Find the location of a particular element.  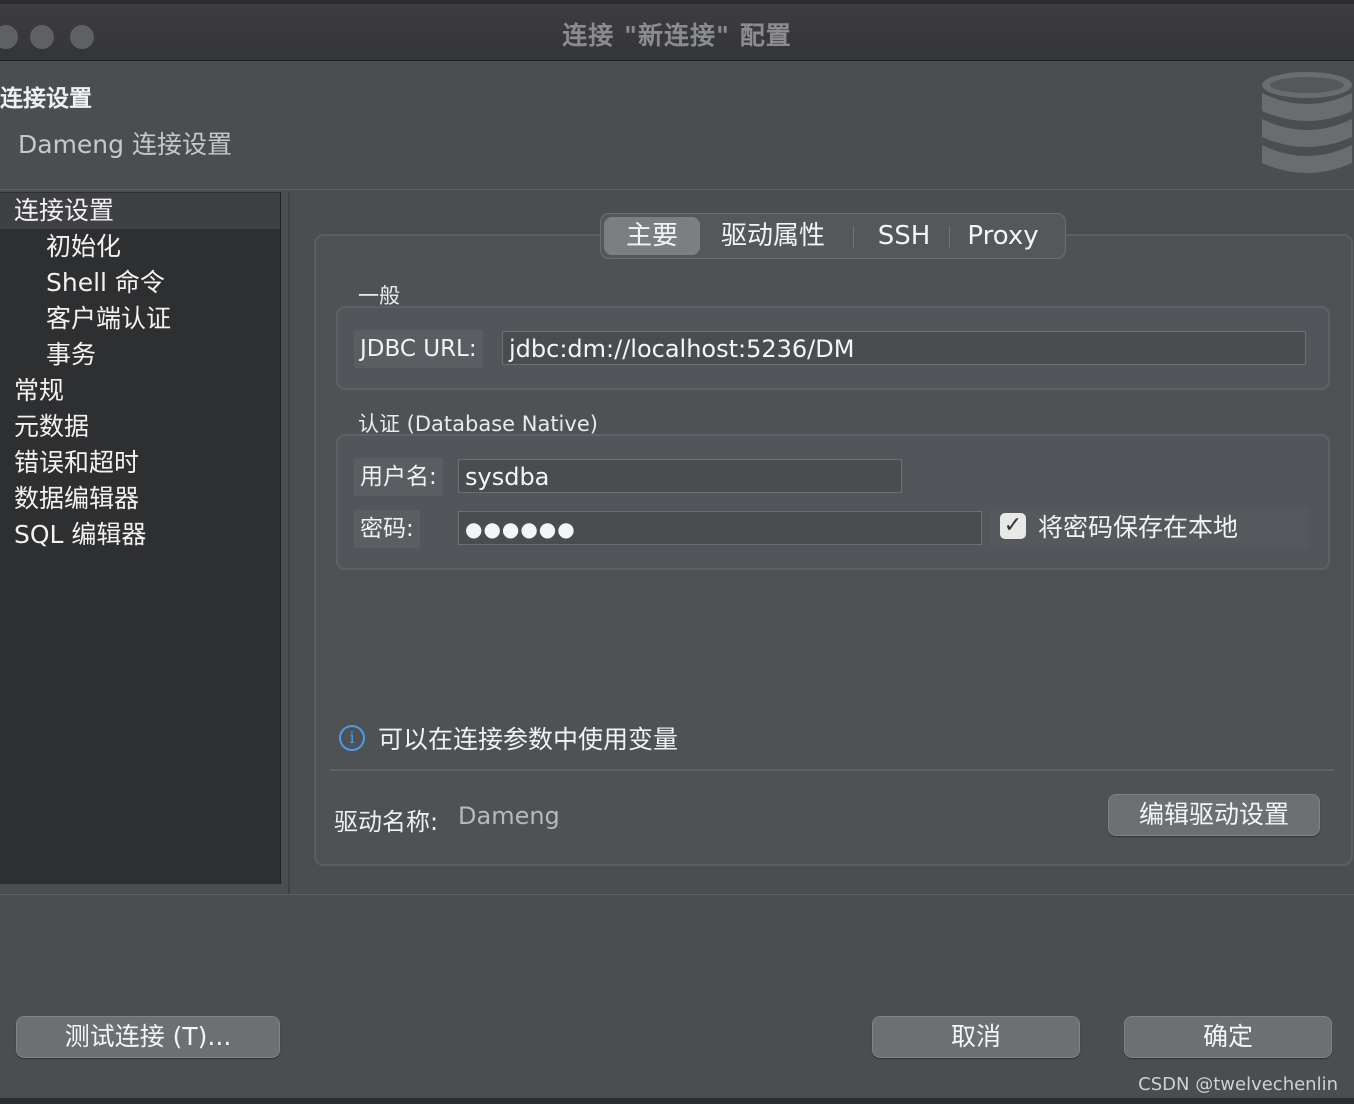

jdbc-url-input: jdbc:dm://localhost:5236/DM is located at coordinates (904, 348).